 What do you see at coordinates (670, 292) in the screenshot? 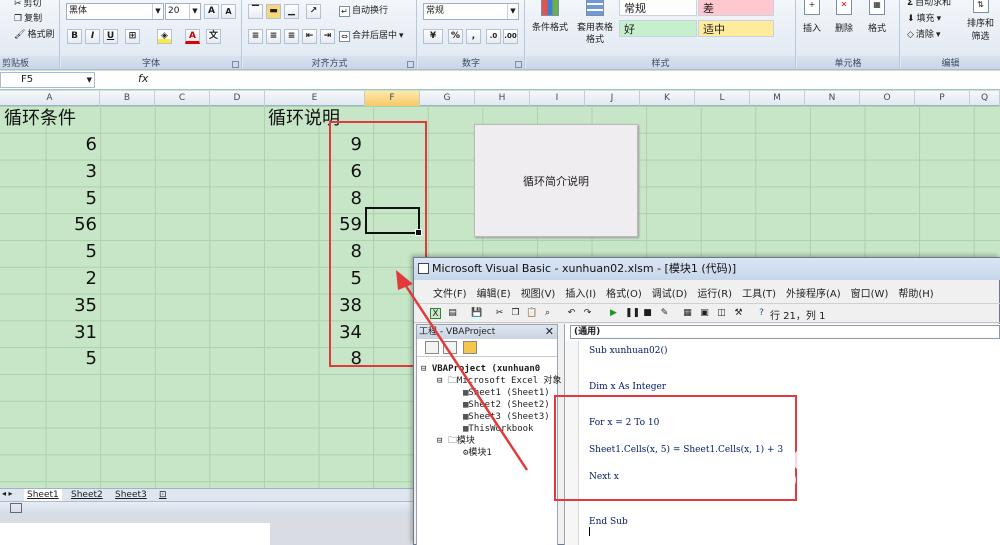
I see `vbe-menu-item: 调试(D)` at bounding box center [670, 292].